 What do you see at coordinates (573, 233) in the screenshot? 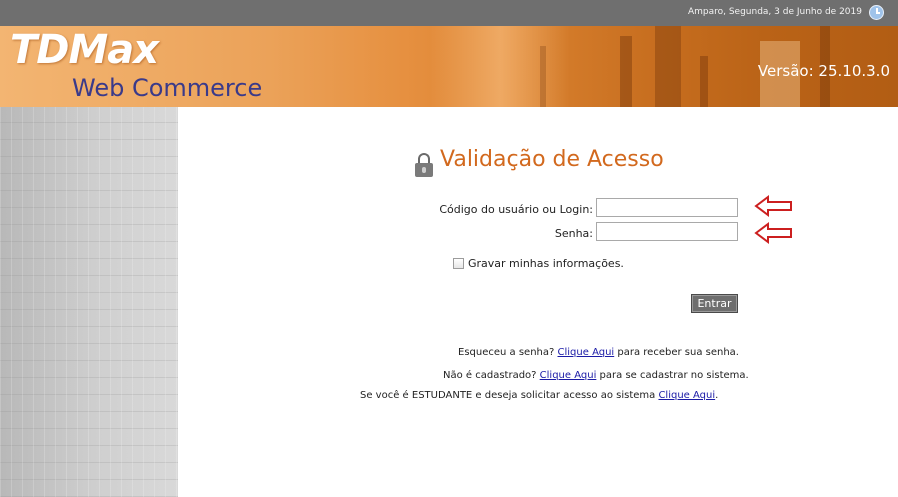
I see `password-label: Senha:` at bounding box center [573, 233].